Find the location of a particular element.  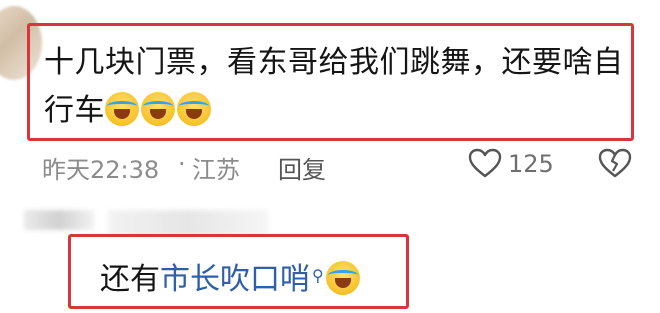

search-icon: ⚲ is located at coordinates (318, 275).